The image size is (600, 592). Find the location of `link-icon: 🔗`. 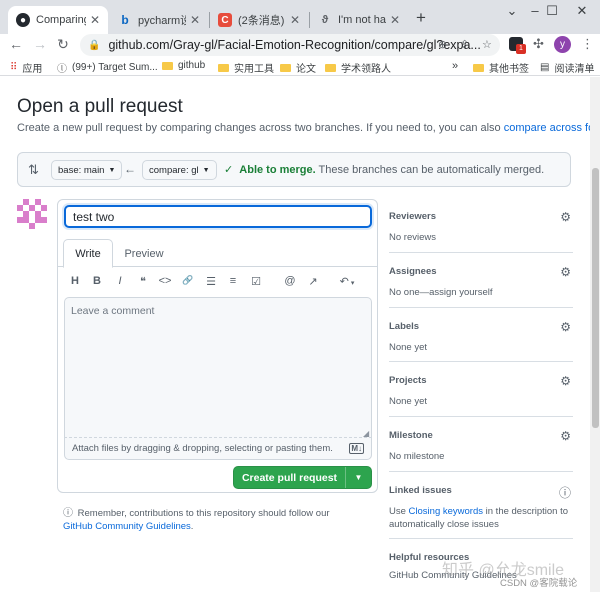

link-icon: 🔗 is located at coordinates (188, 280).